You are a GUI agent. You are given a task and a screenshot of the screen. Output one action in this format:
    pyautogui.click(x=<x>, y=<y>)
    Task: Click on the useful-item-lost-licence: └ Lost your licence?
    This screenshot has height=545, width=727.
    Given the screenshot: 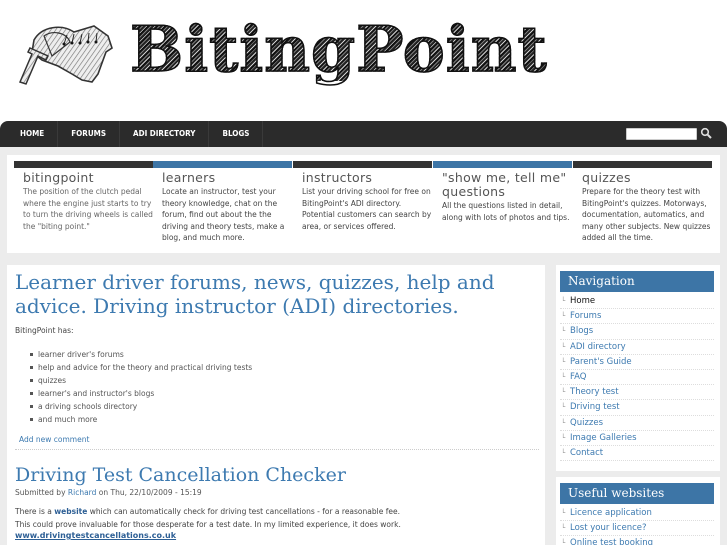 What is the action you would take?
    pyautogui.click(x=637, y=529)
    